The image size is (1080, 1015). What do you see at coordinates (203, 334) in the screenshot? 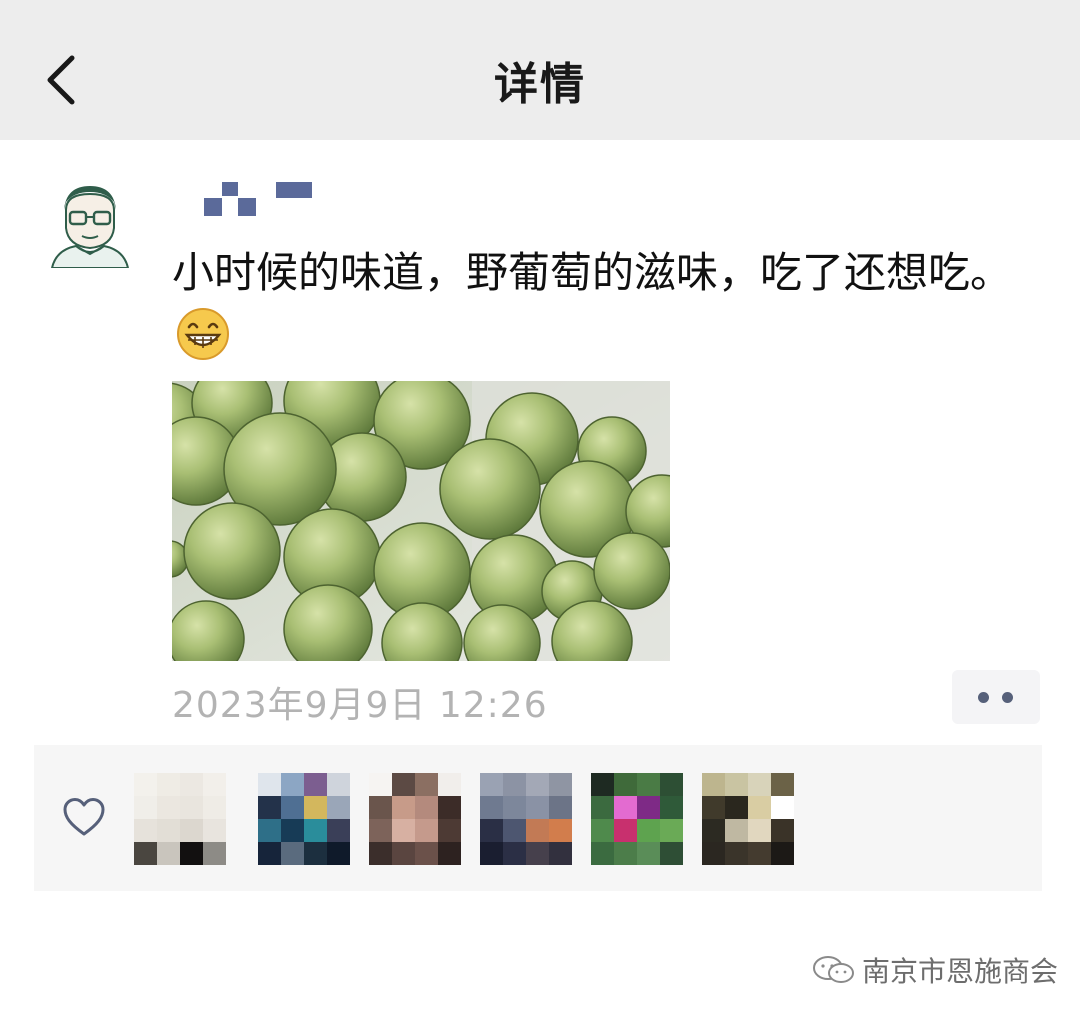
I see `grinning-face-emoji-icon` at bounding box center [203, 334].